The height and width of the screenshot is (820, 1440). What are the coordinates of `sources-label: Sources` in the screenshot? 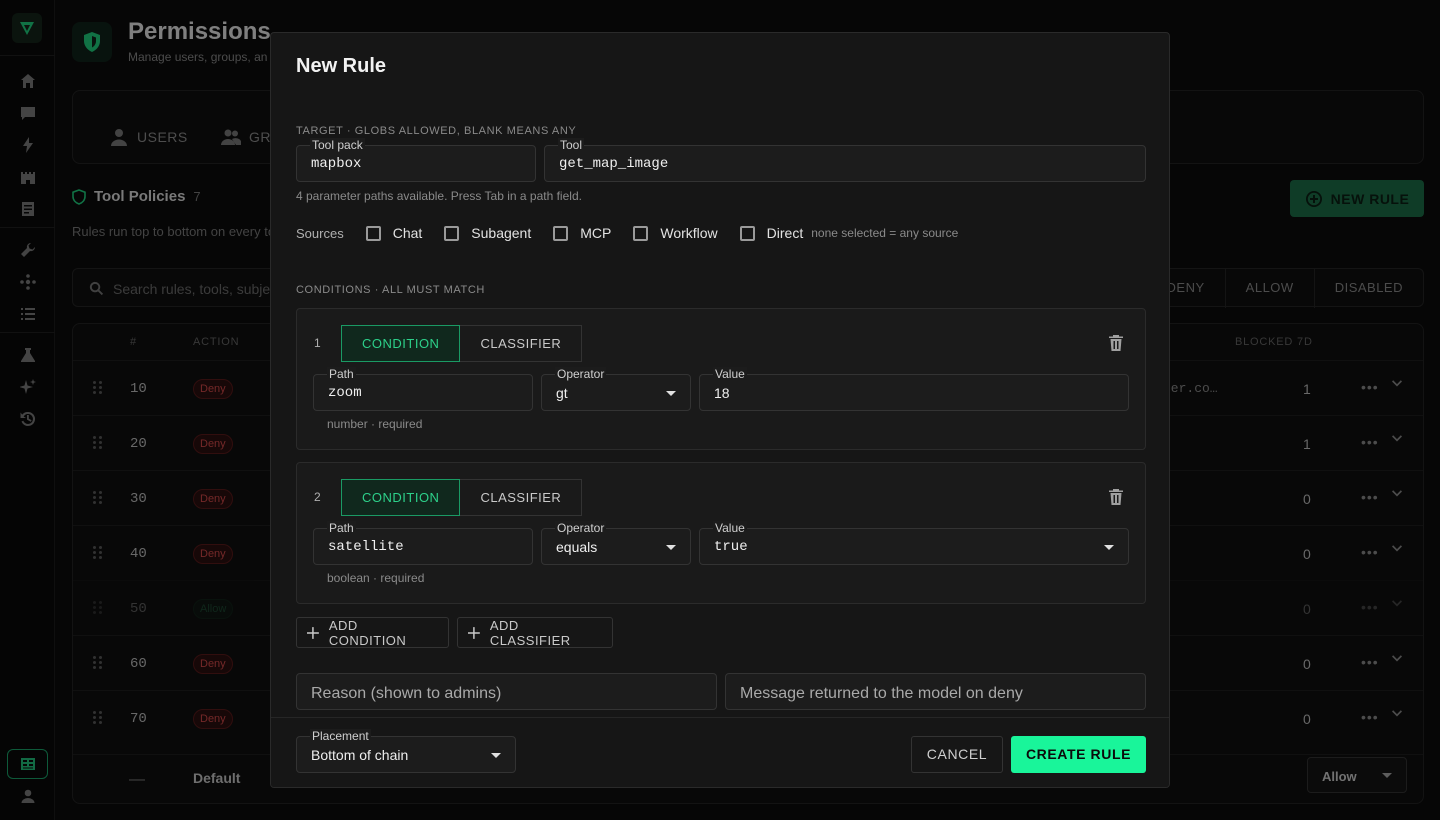 It's located at (320, 233).